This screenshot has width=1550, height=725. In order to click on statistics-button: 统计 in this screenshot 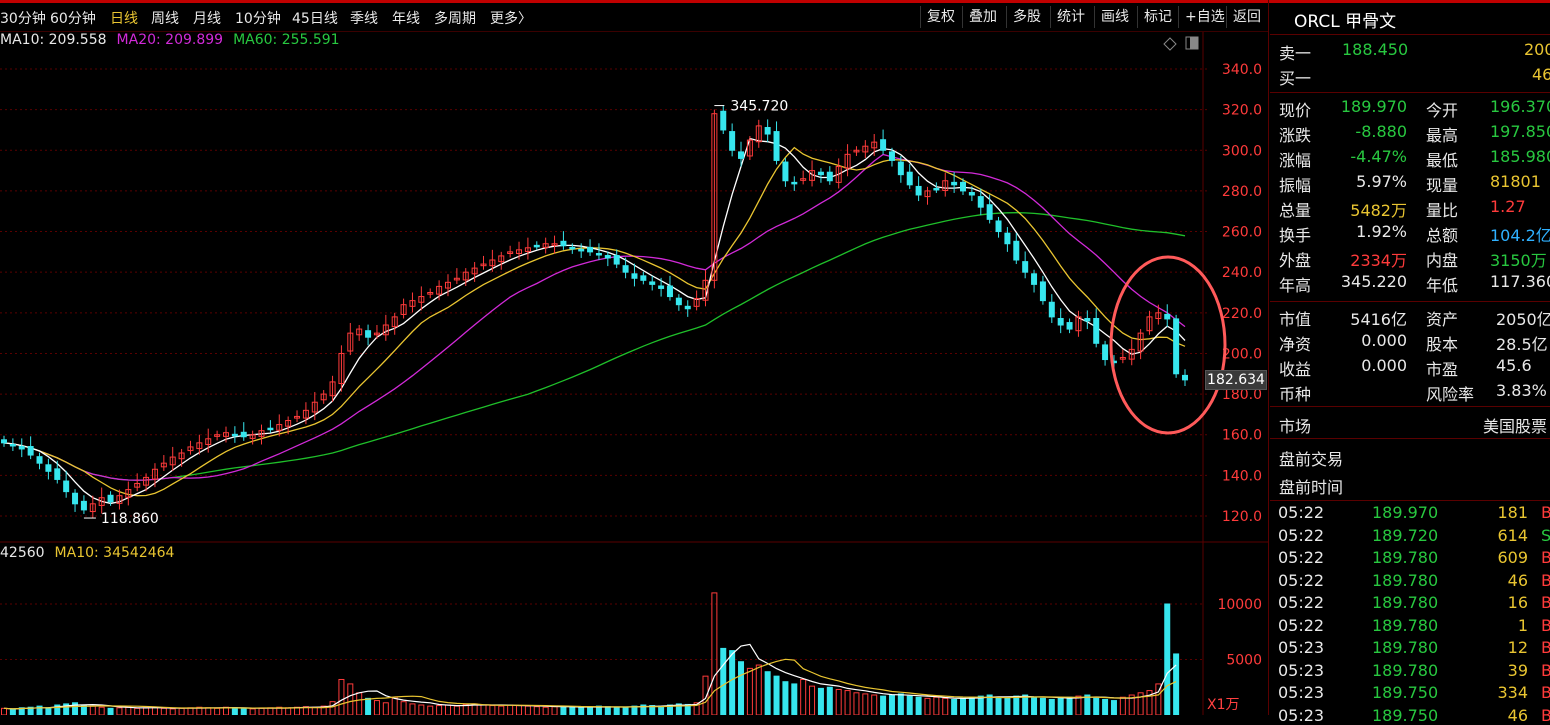, I will do `click(1070, 17)`.